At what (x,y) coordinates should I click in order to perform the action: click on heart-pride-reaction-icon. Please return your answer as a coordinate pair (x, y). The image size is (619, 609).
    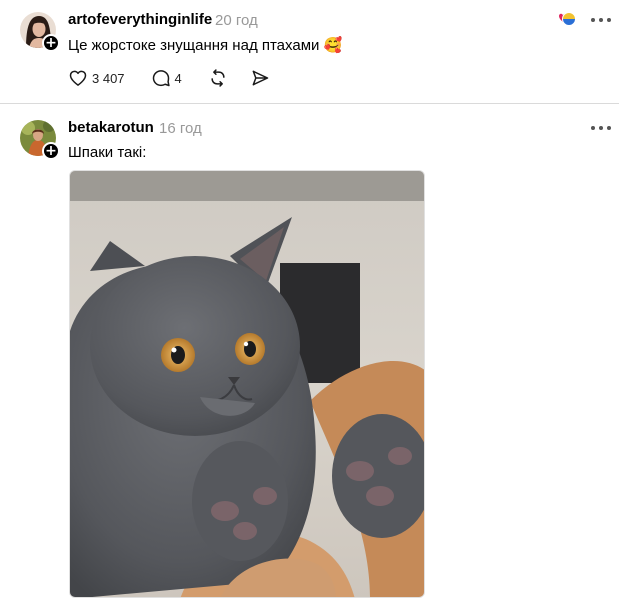
    Looking at the image, I should click on (565, 20).